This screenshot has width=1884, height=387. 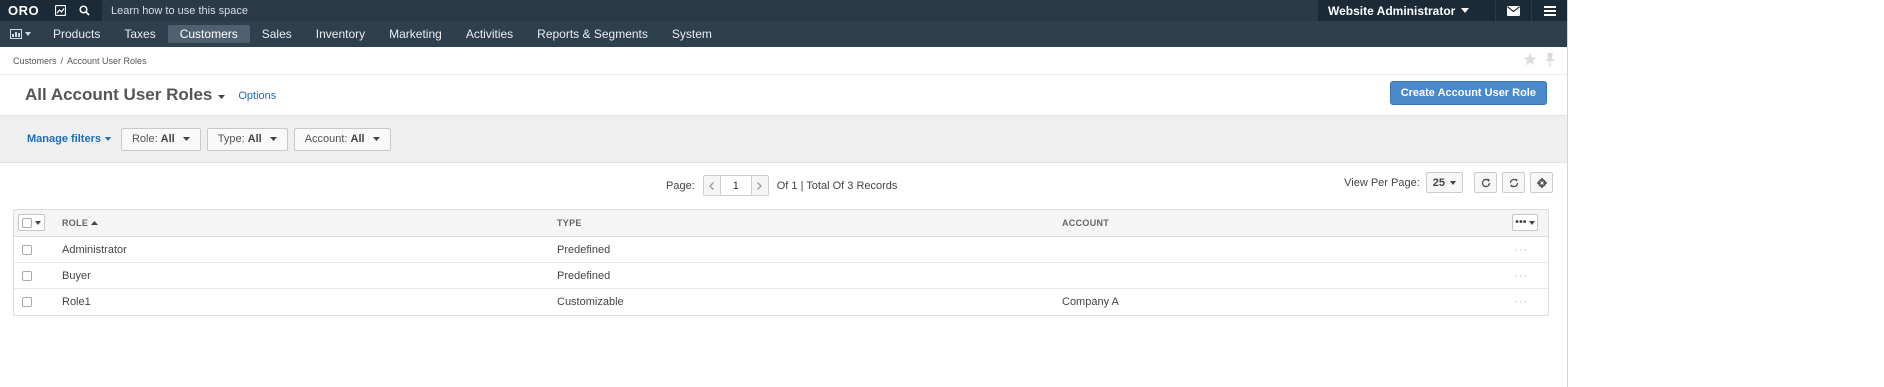 What do you see at coordinates (680, 185) in the screenshot?
I see `page-label: Page:` at bounding box center [680, 185].